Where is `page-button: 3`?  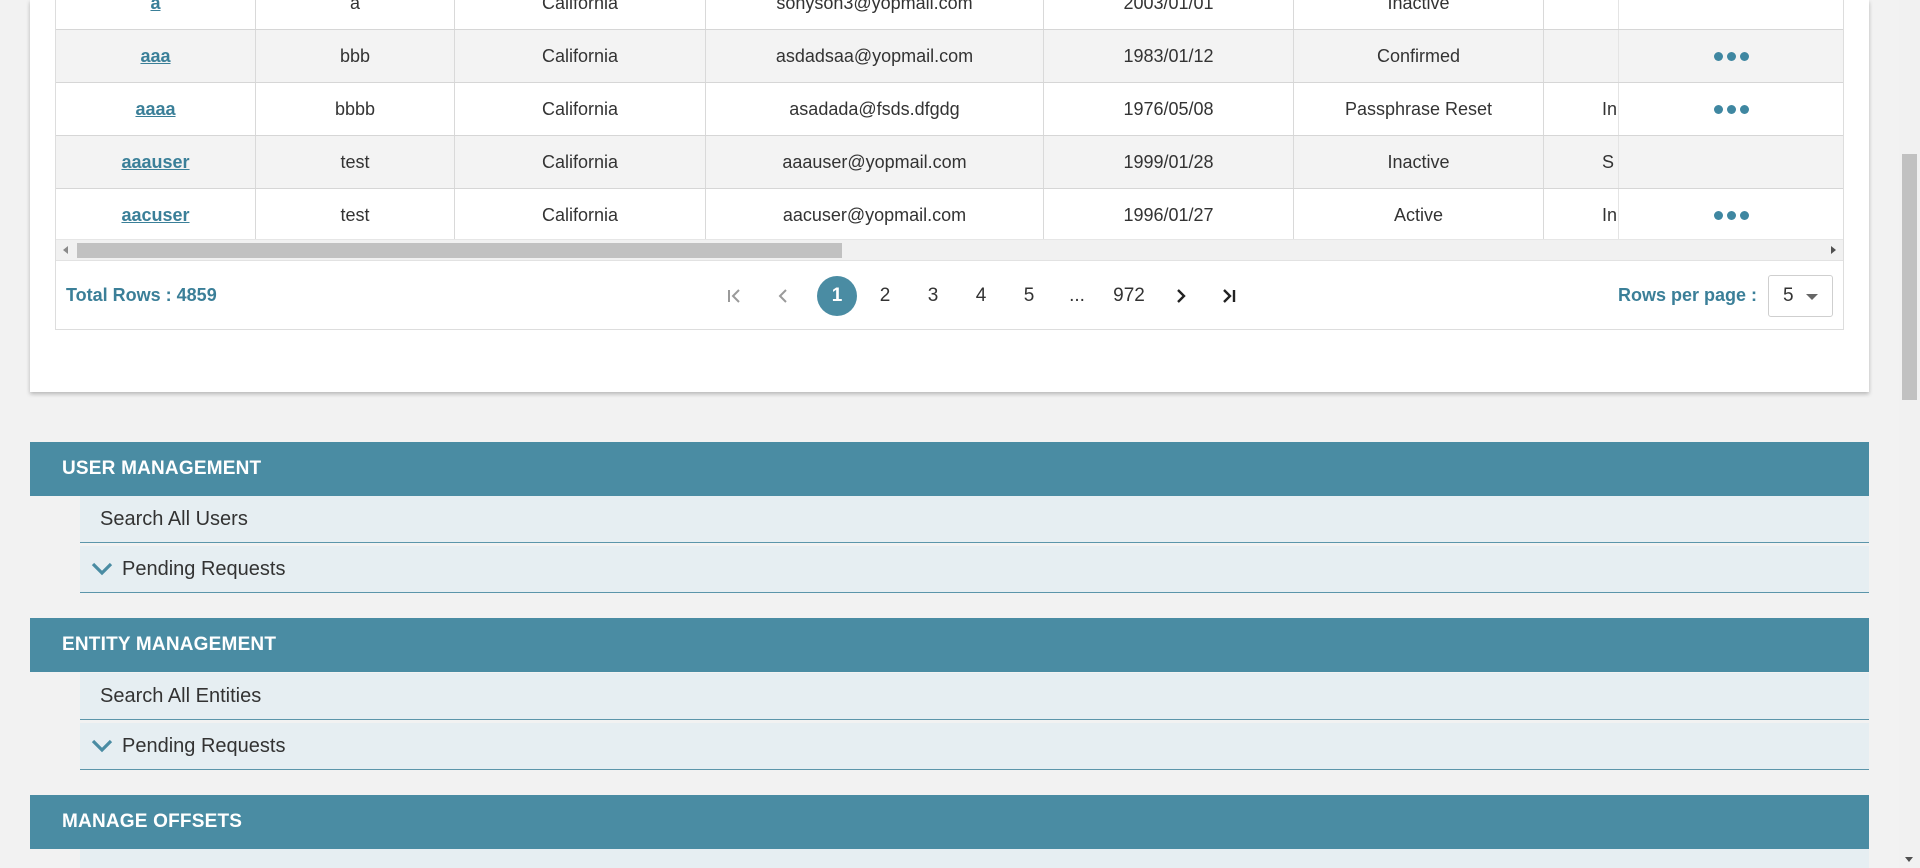
page-button: 3 is located at coordinates (933, 296).